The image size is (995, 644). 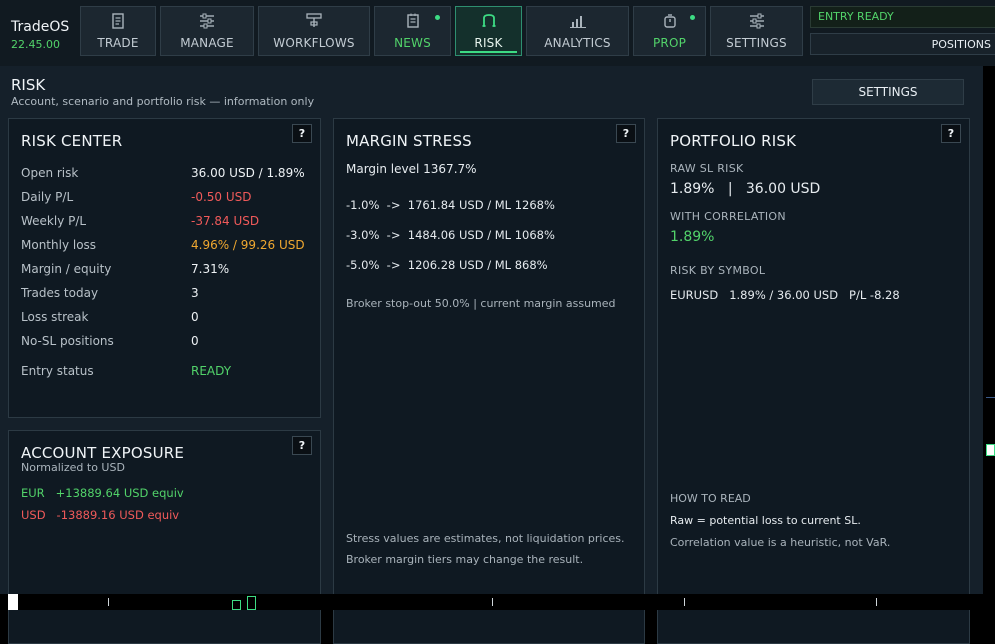 What do you see at coordinates (497, 602) in the screenshot?
I see `chart-timeline` at bounding box center [497, 602].